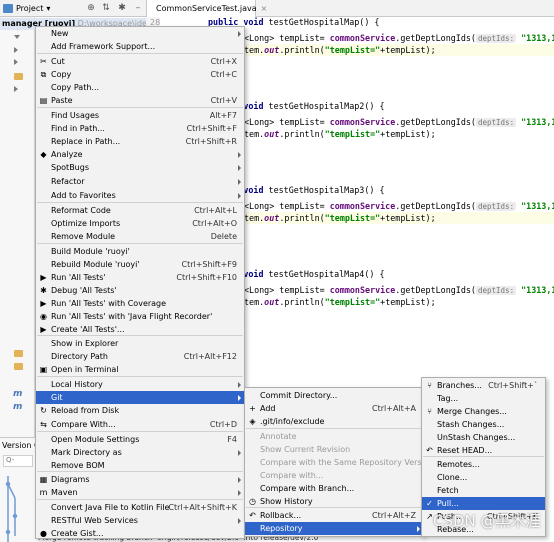  I want to click on editor-tab: CommonServiceTest.java ×, so click(206, 8).